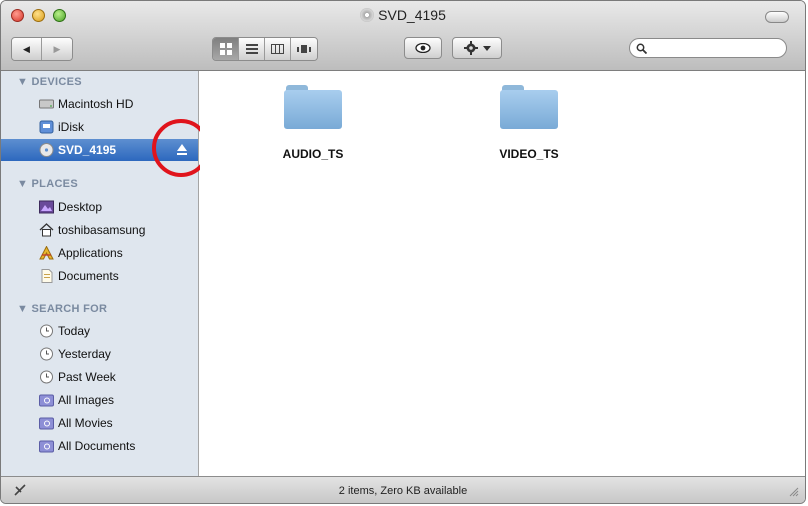  I want to click on column-view-icon, so click(277, 49).